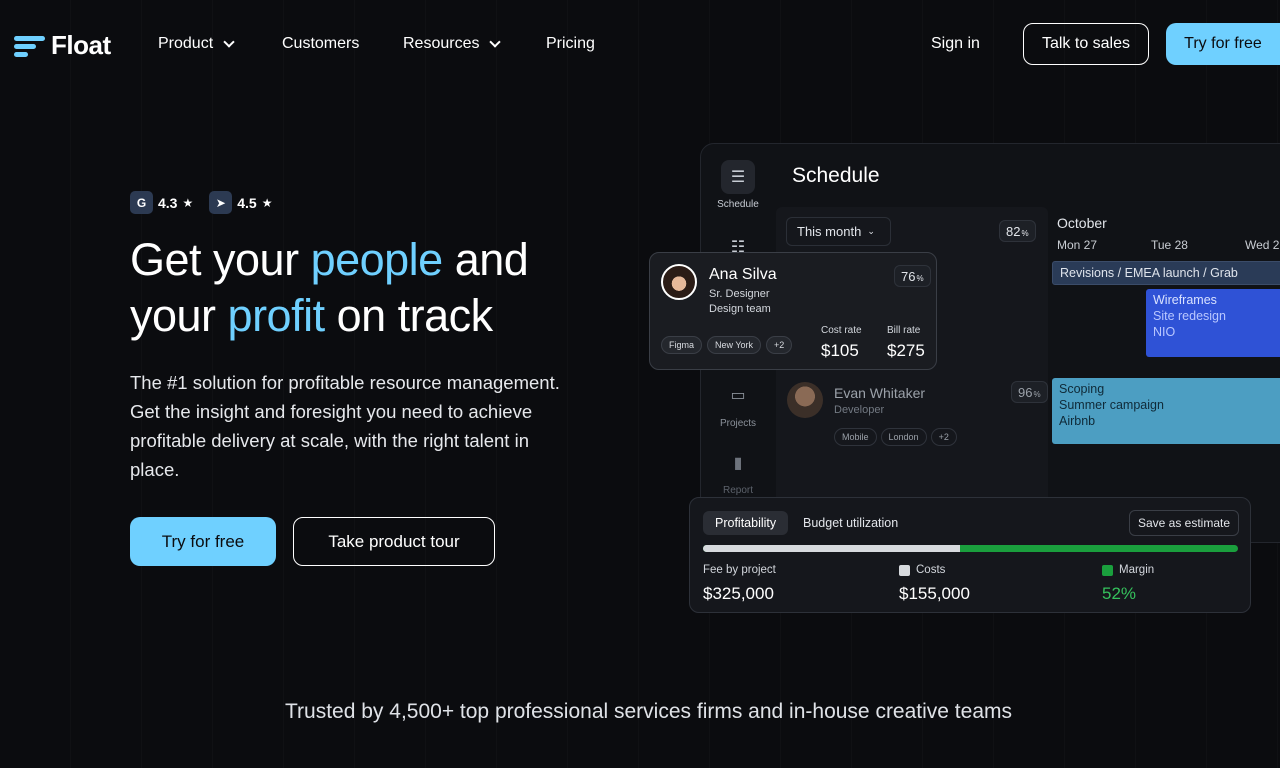  I want to click on cost-rate-value: $105, so click(840, 350).